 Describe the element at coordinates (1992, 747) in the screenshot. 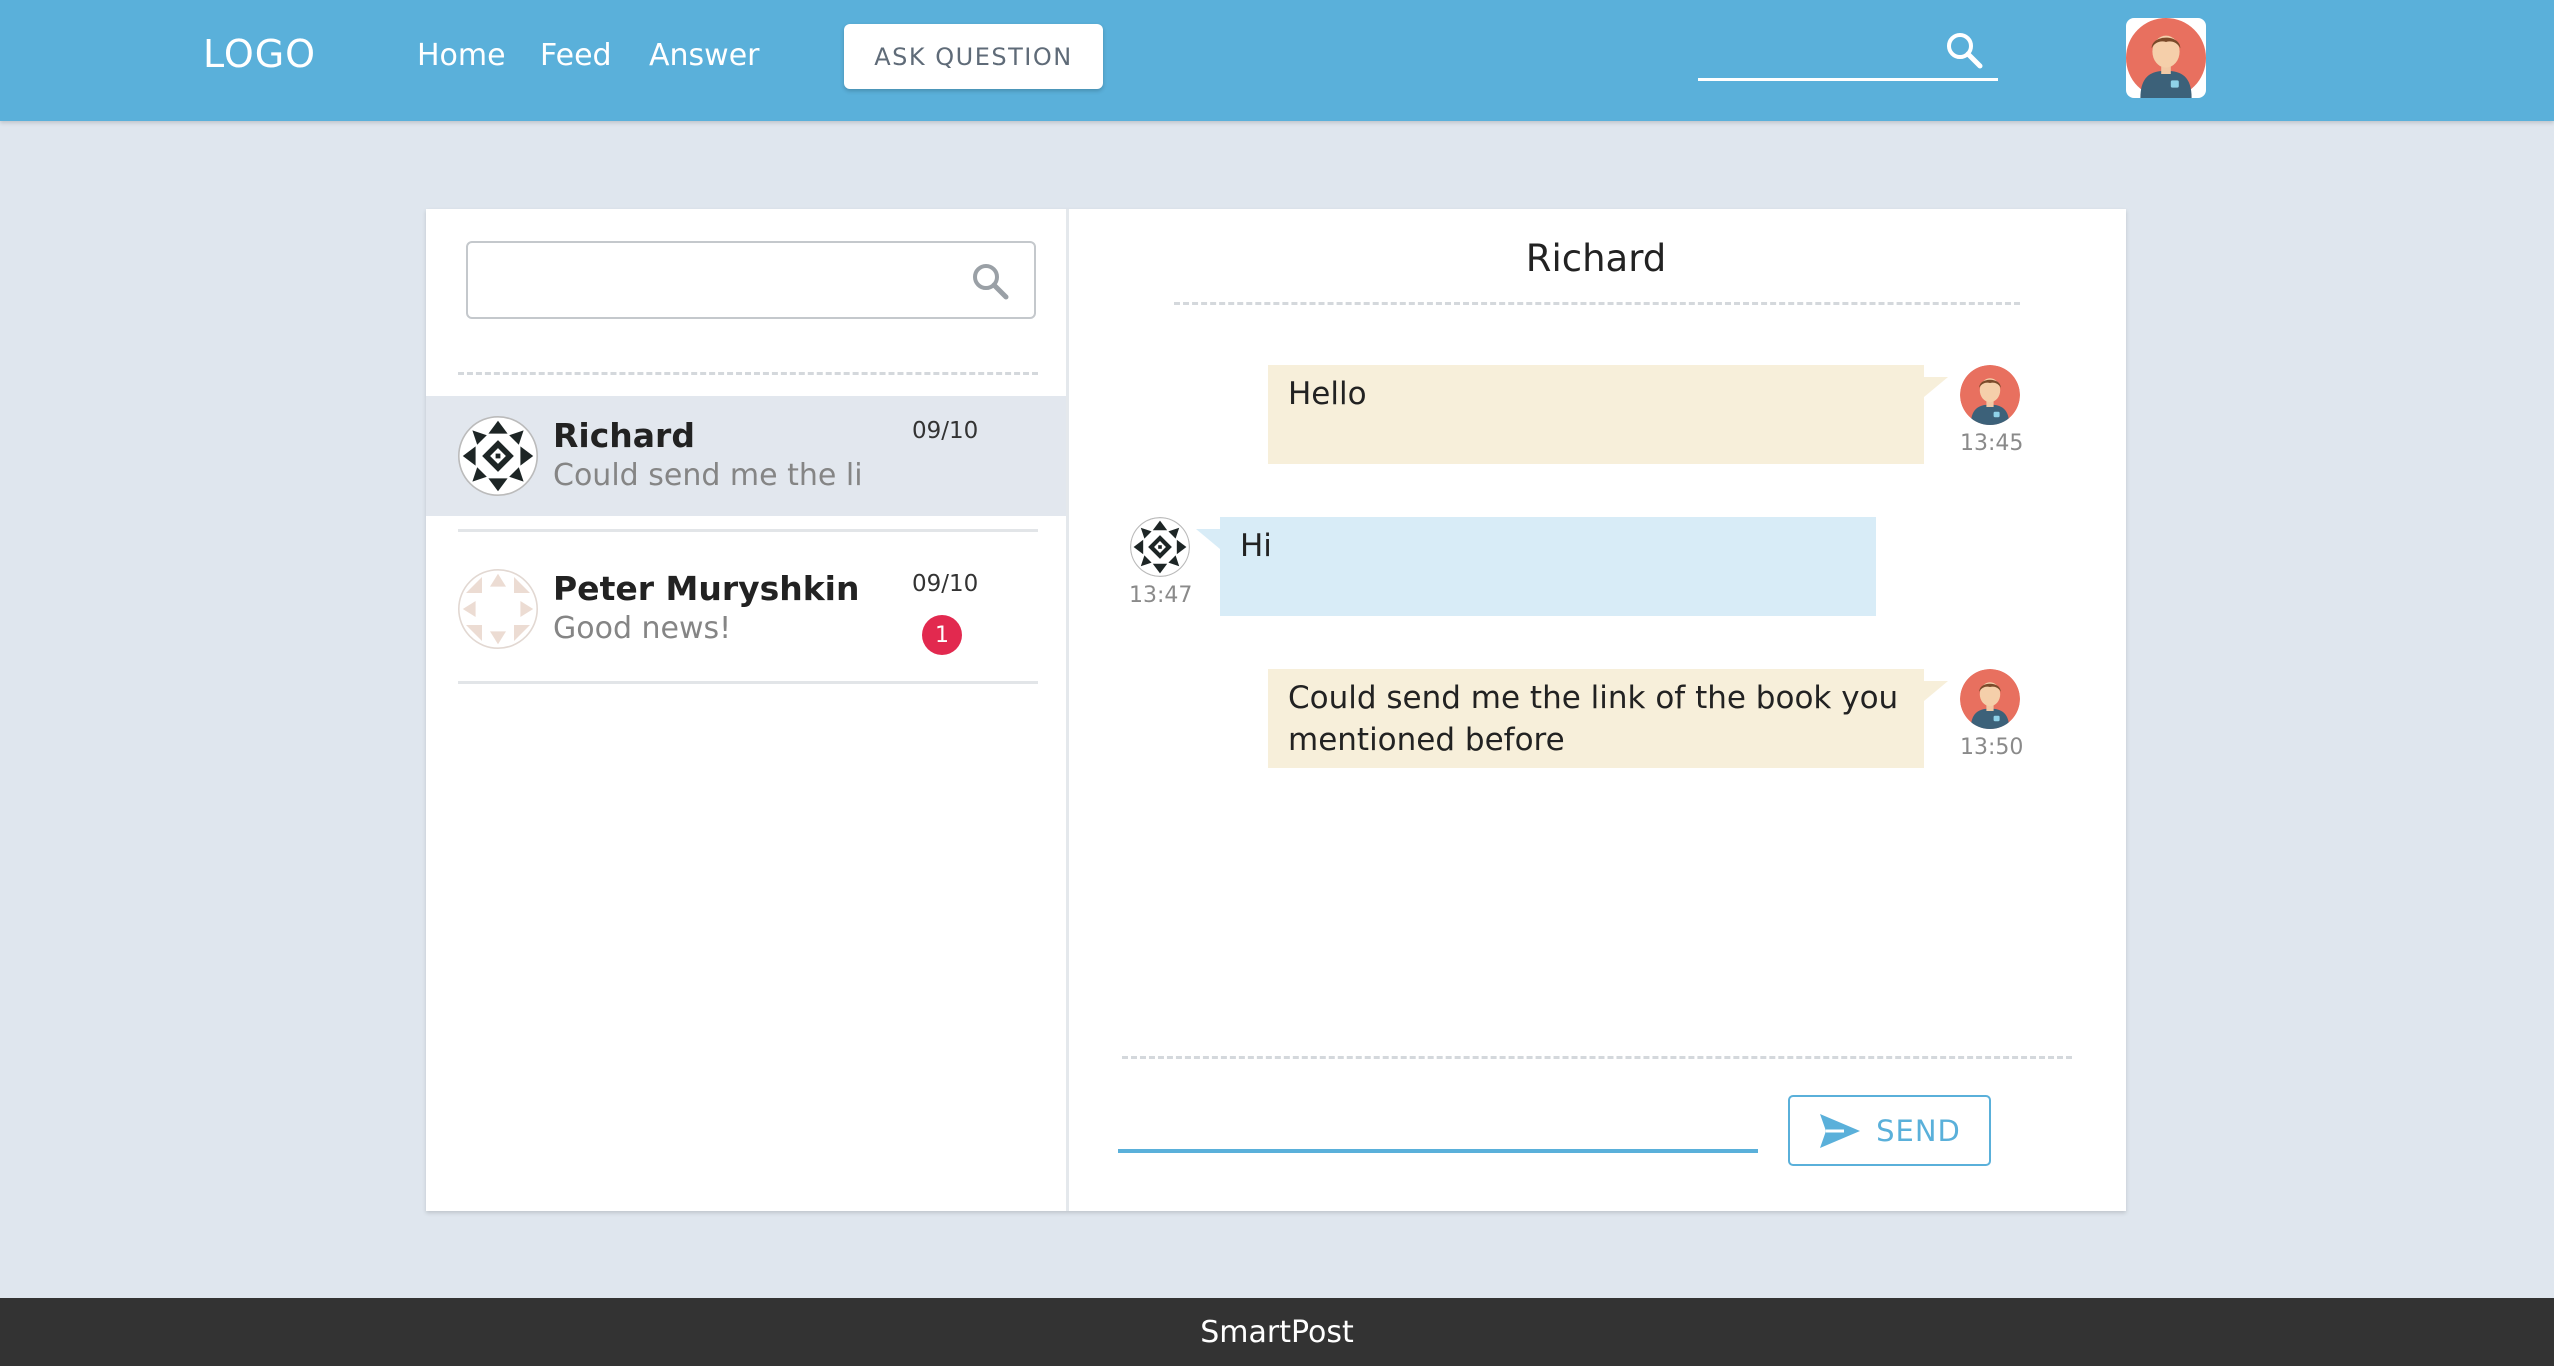

I see `message-time: 13:50` at that location.